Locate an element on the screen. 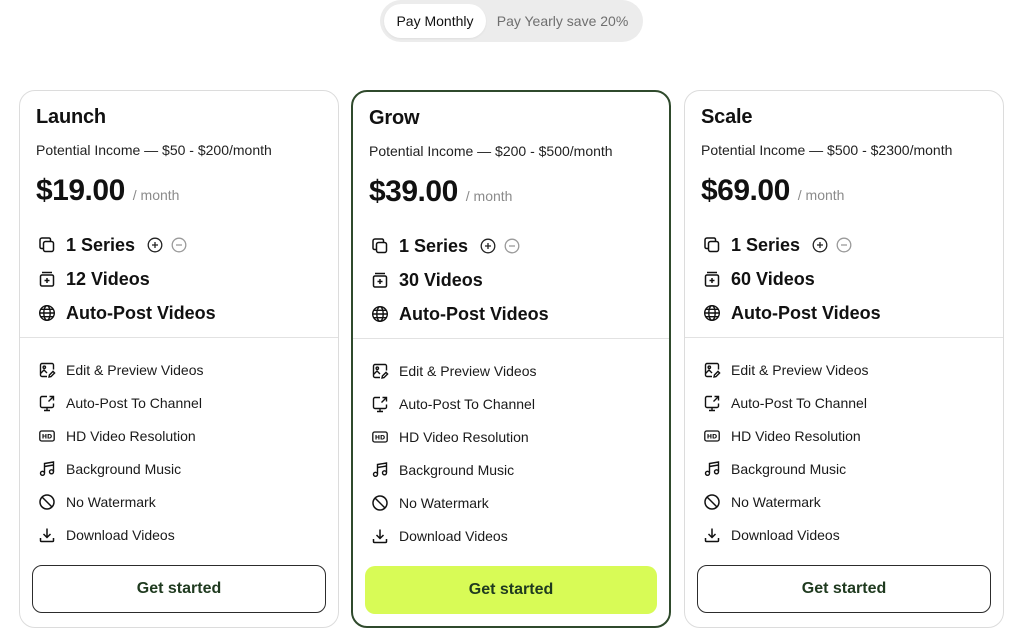 The image size is (1024, 640). plan-name: Launch is located at coordinates (71, 117).